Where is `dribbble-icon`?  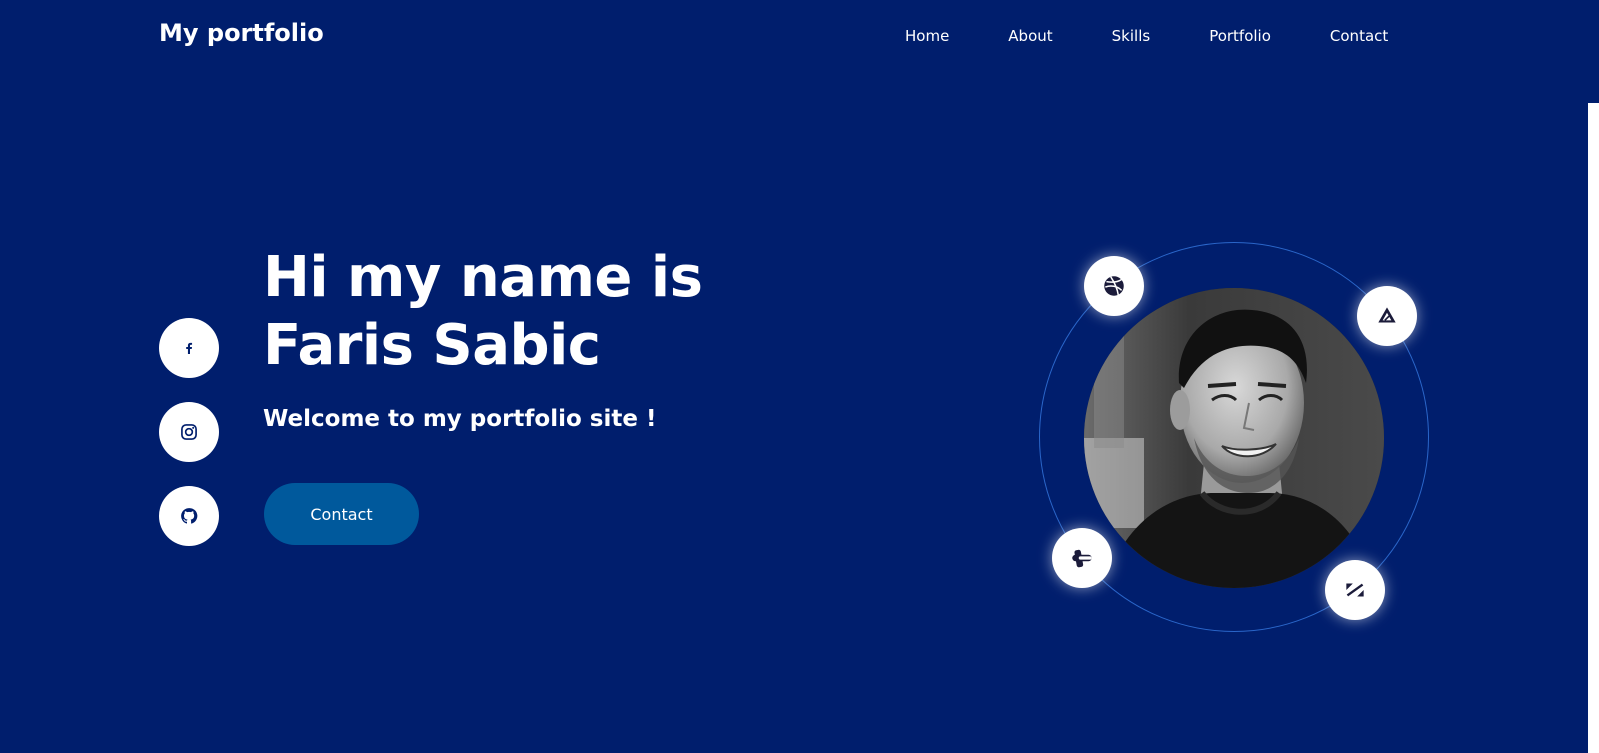
dribbble-icon is located at coordinates (1114, 286).